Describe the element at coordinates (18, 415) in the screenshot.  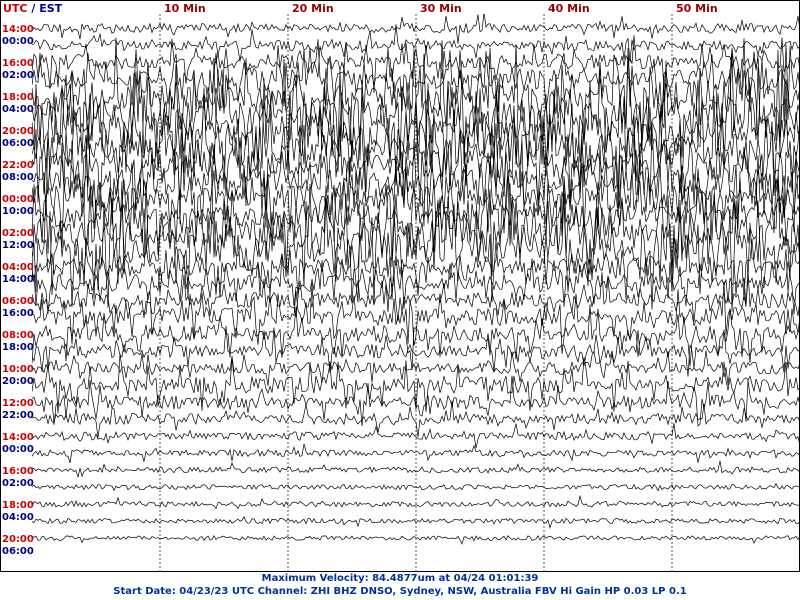
I see `est-row-label: 22:00` at that location.